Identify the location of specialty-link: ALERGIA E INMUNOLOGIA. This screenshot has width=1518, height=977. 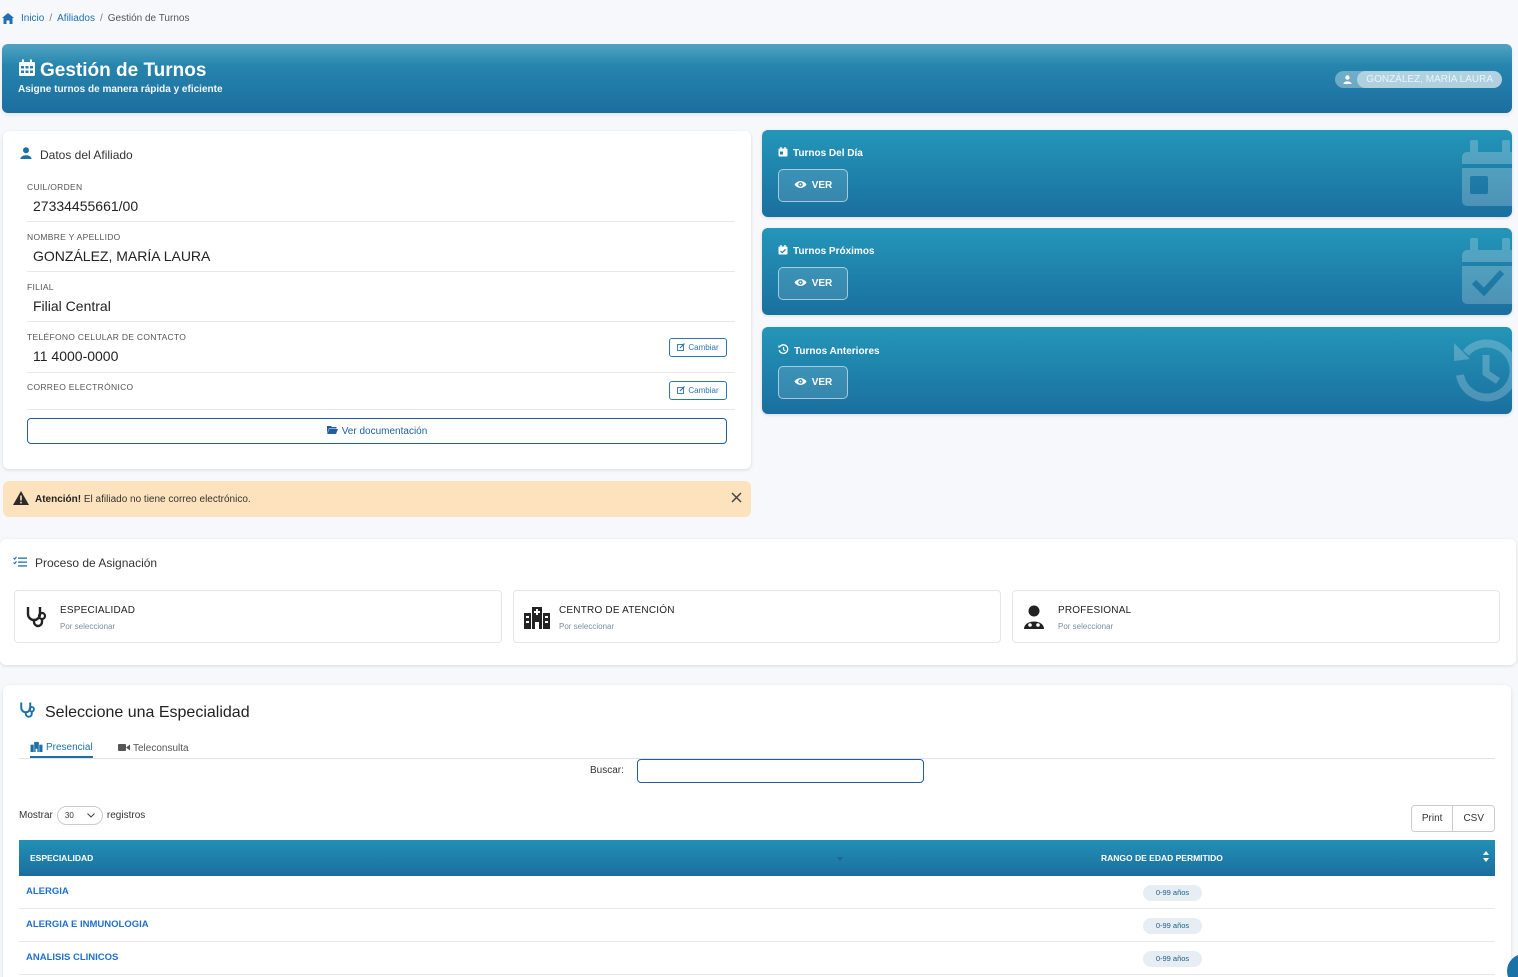
(87, 924).